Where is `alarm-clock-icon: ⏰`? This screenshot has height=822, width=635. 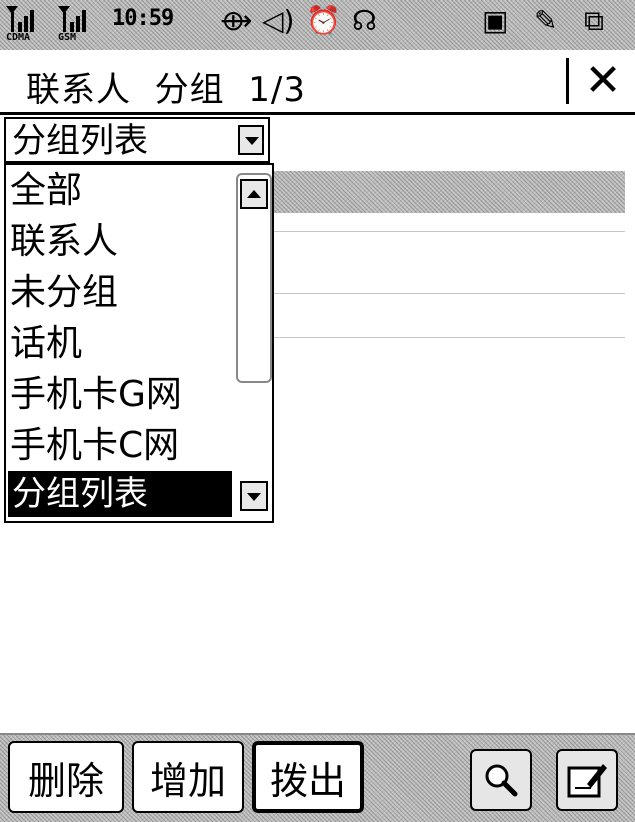 alarm-clock-icon: ⏰ is located at coordinates (323, 21).